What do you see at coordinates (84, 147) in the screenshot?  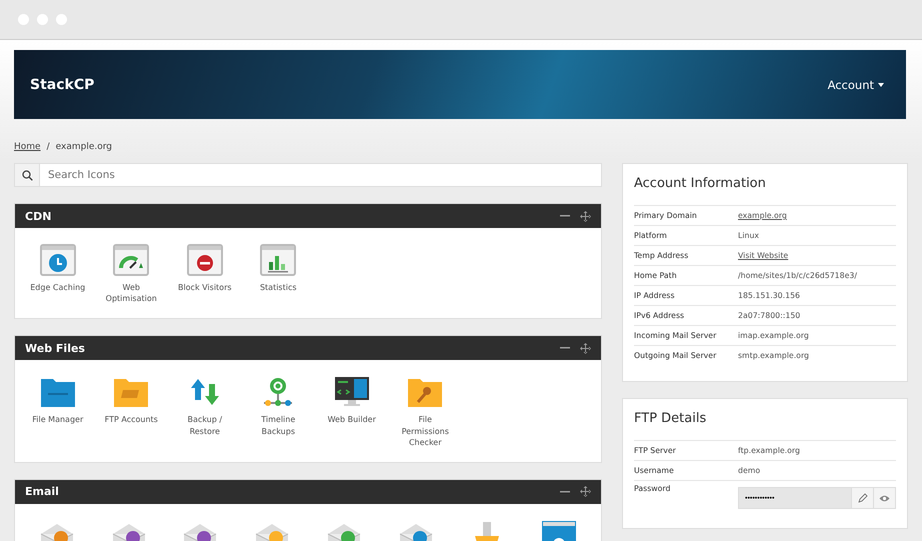 I see `breadcrumb-current: example.org` at bounding box center [84, 147].